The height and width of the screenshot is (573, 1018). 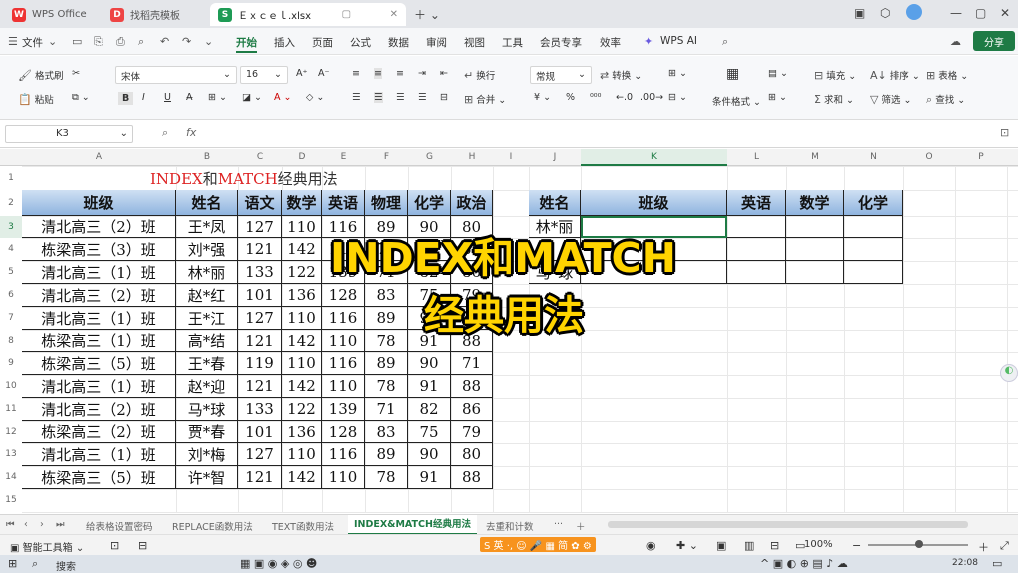 What do you see at coordinates (749, 545) in the screenshot?
I see `page-view-icon: ▥` at bounding box center [749, 545].